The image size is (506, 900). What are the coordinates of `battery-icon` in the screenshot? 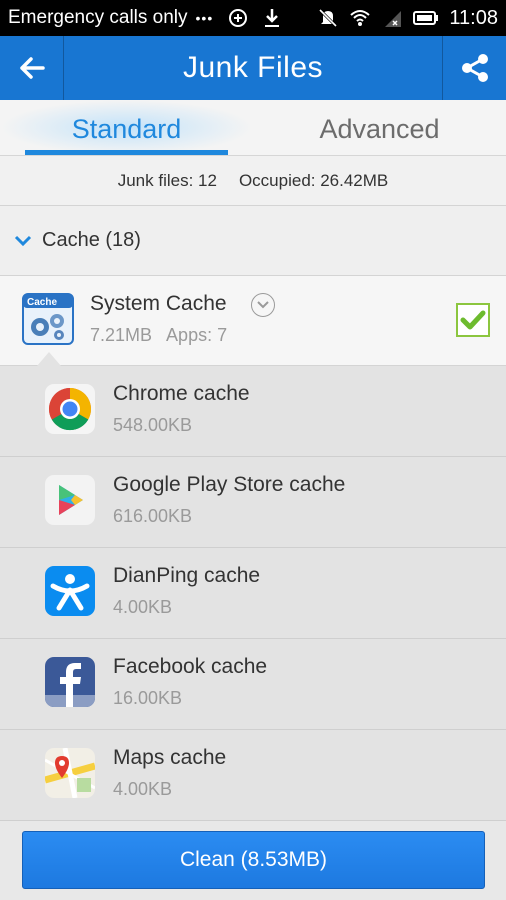 It's located at (426, 18).